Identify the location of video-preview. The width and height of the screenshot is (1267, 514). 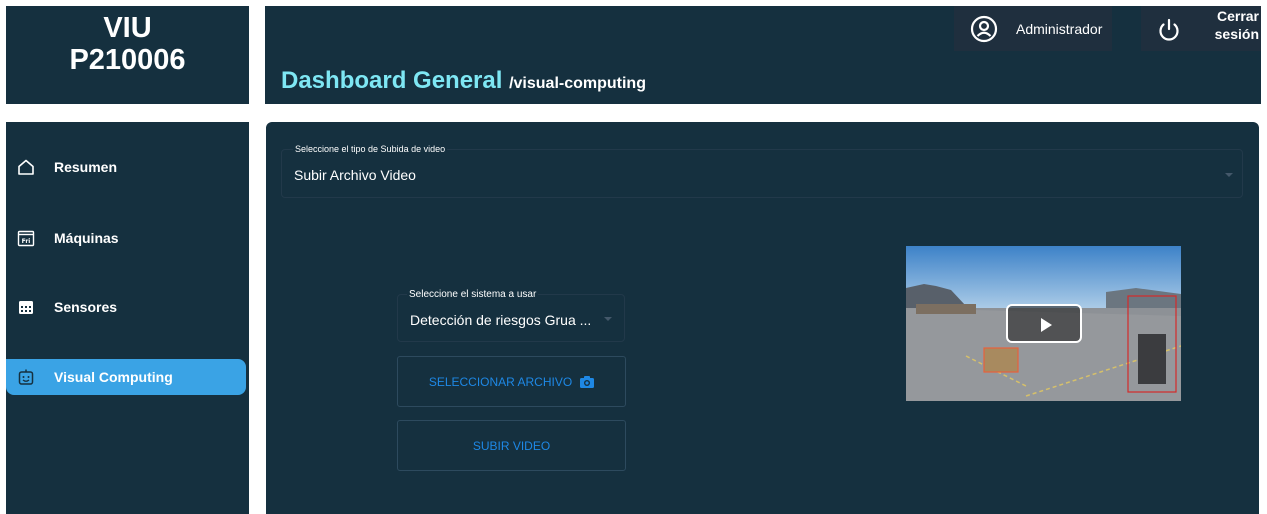
(1043, 323).